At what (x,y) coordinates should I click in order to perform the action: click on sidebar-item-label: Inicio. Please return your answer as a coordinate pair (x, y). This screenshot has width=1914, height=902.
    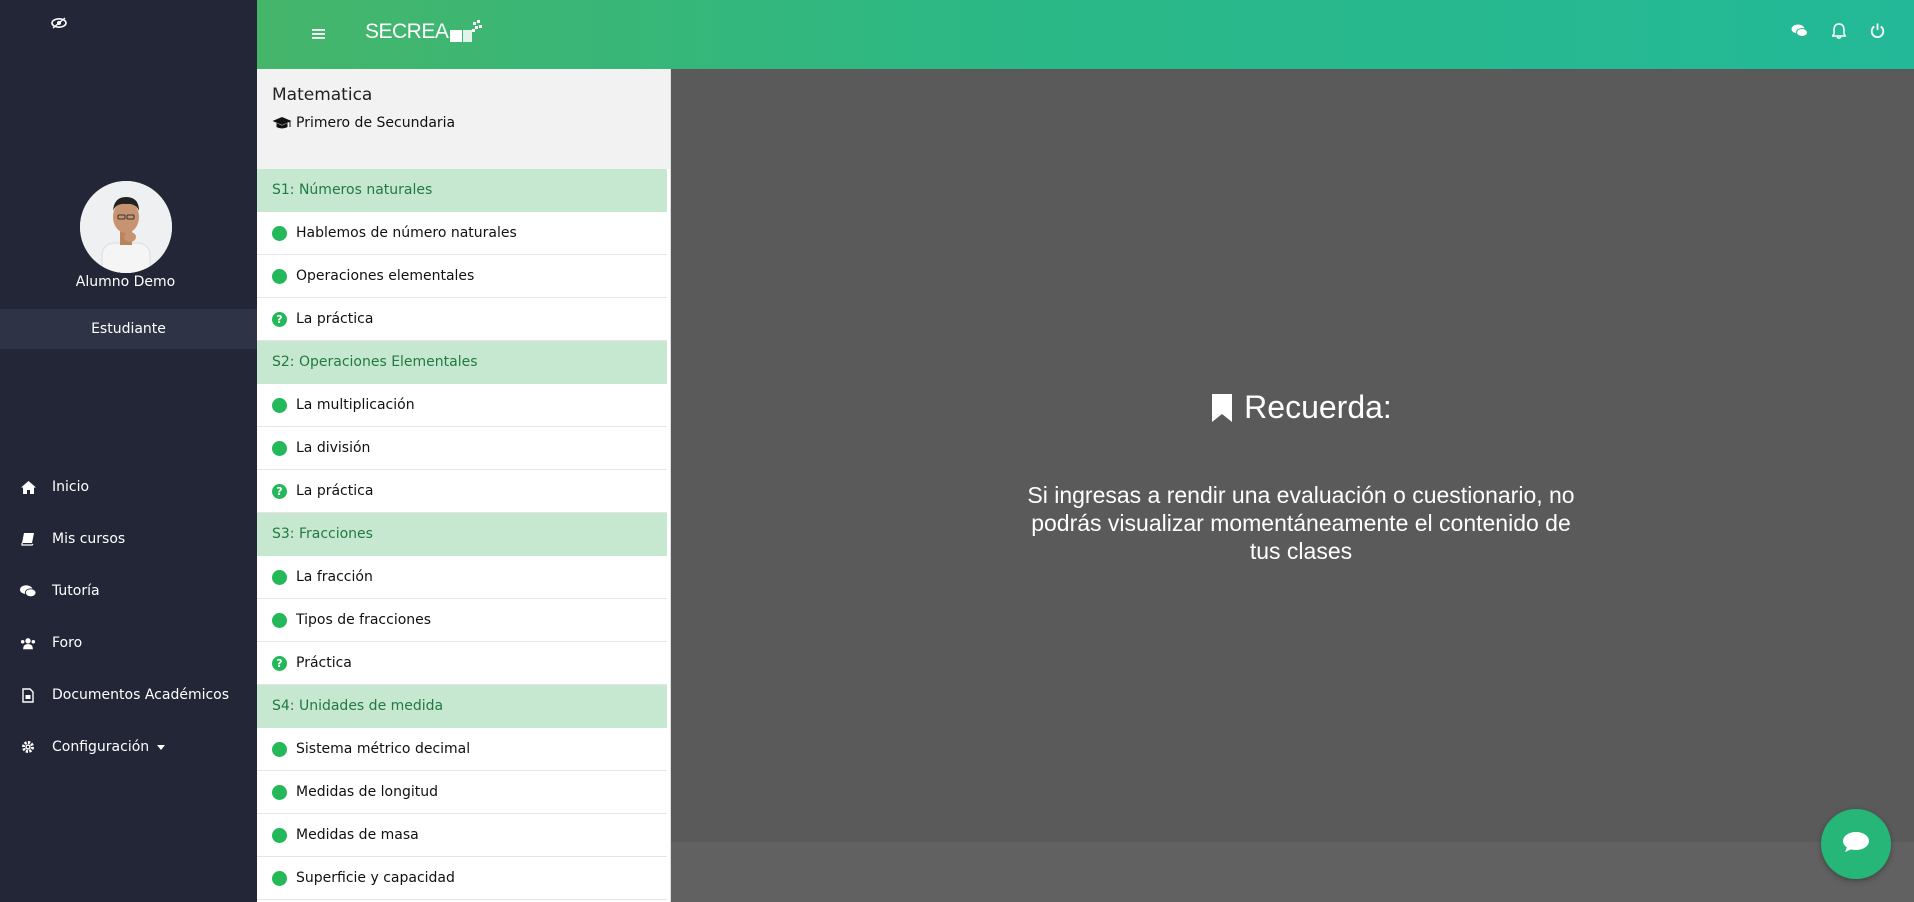
    Looking at the image, I should click on (71, 487).